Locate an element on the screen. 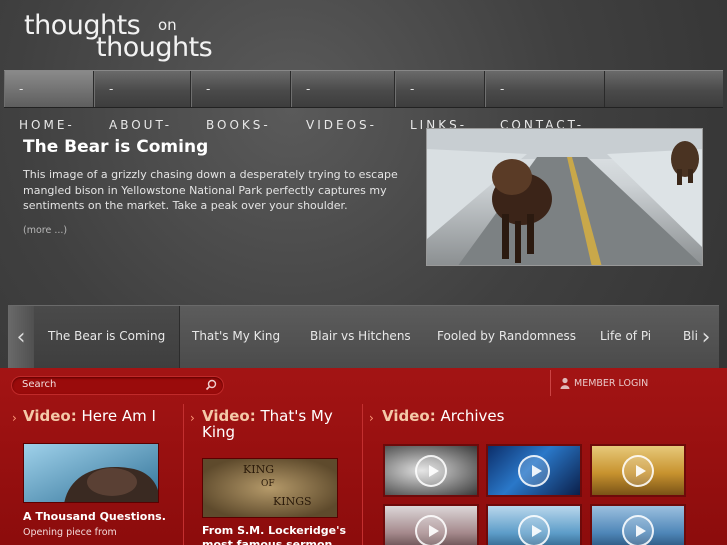  col2-thumb-line2: OF is located at coordinates (268, 484).